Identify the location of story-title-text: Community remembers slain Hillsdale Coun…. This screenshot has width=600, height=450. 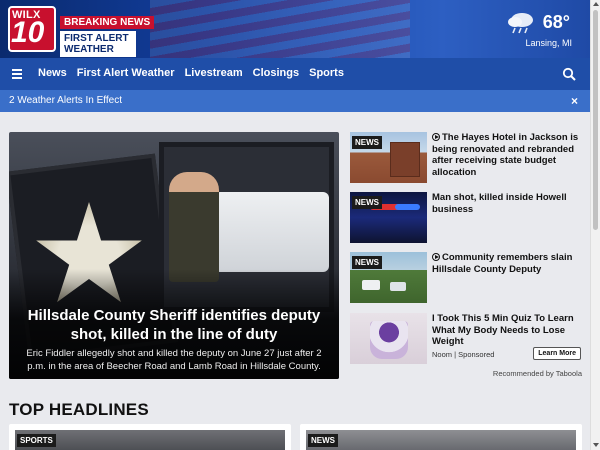
(502, 263).